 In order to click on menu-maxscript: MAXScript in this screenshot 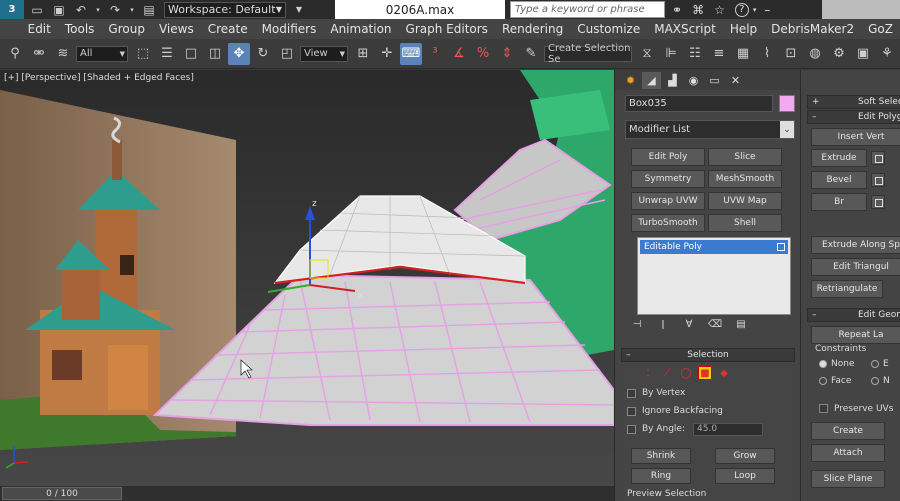, I will do `click(685, 29)`.